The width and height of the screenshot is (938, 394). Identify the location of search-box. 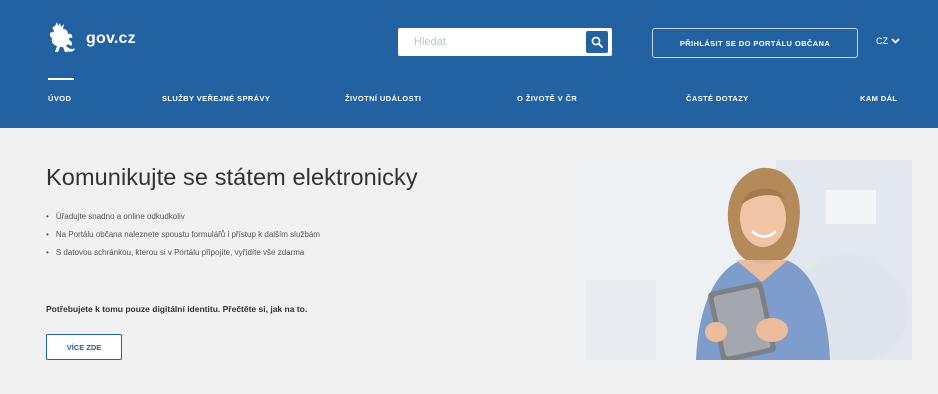
(505, 42).